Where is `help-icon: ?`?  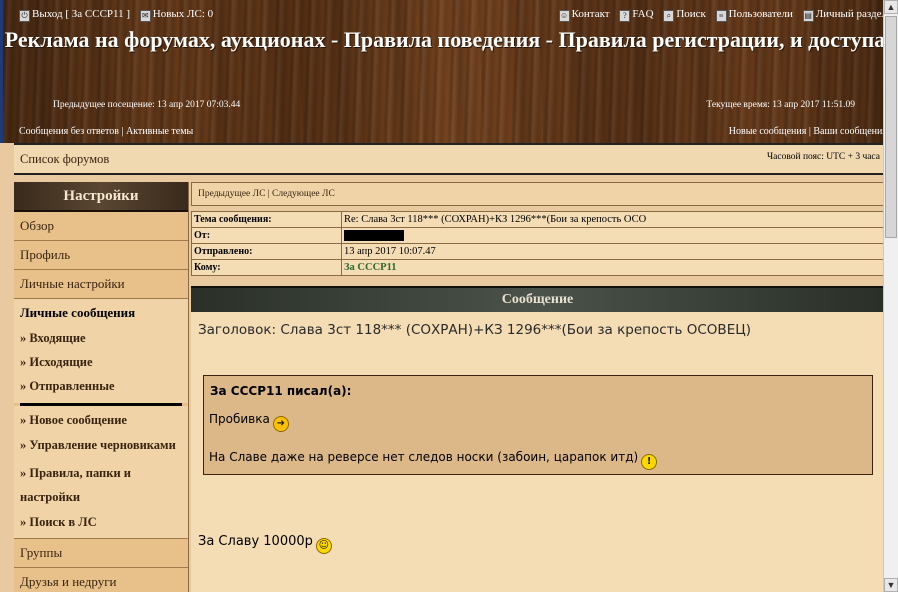
help-icon: ? is located at coordinates (625, 16).